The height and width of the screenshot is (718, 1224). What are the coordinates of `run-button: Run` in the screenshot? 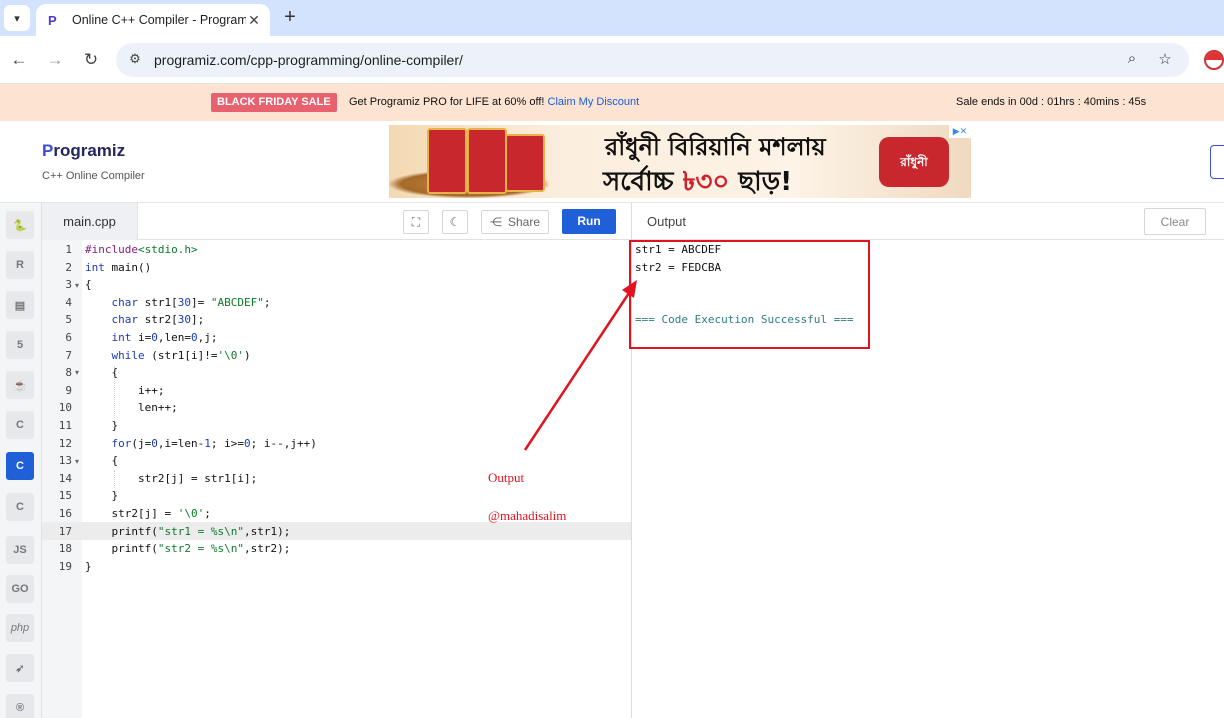 It's located at (589, 221).